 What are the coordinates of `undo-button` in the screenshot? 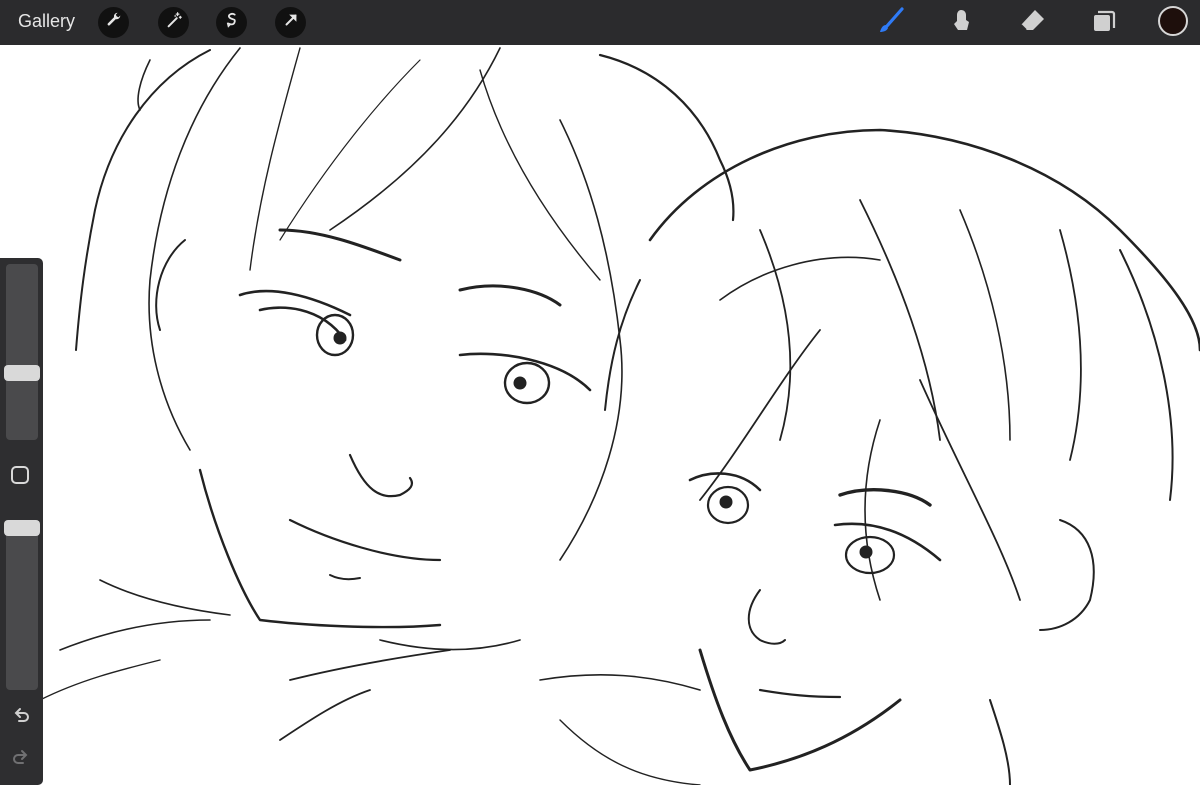 It's located at (21, 717).